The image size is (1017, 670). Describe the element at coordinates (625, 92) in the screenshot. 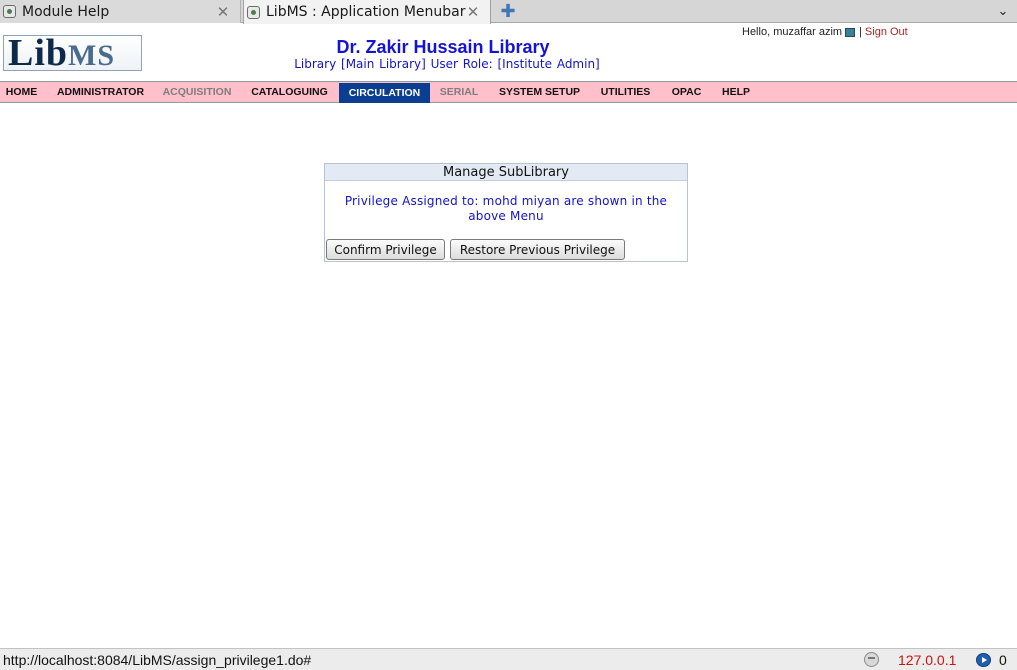

I see `menu-item-utilities: UTILITIES` at that location.